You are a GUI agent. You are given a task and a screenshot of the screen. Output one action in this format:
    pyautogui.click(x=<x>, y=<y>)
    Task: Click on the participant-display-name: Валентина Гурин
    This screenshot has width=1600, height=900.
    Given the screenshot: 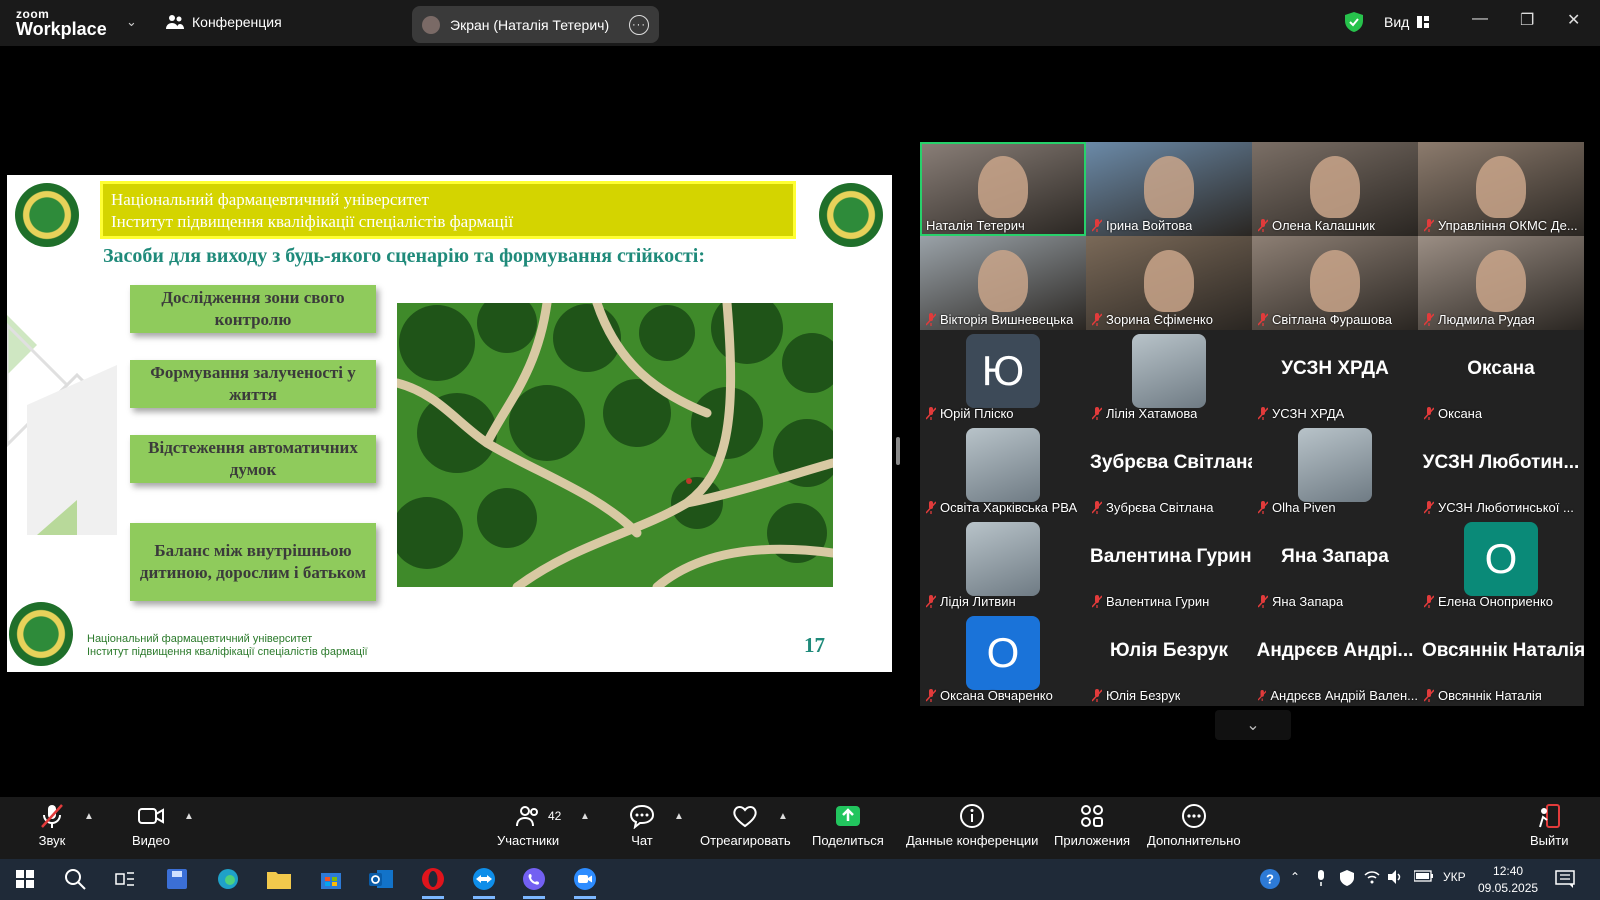 What is the action you would take?
    pyautogui.click(x=1171, y=556)
    